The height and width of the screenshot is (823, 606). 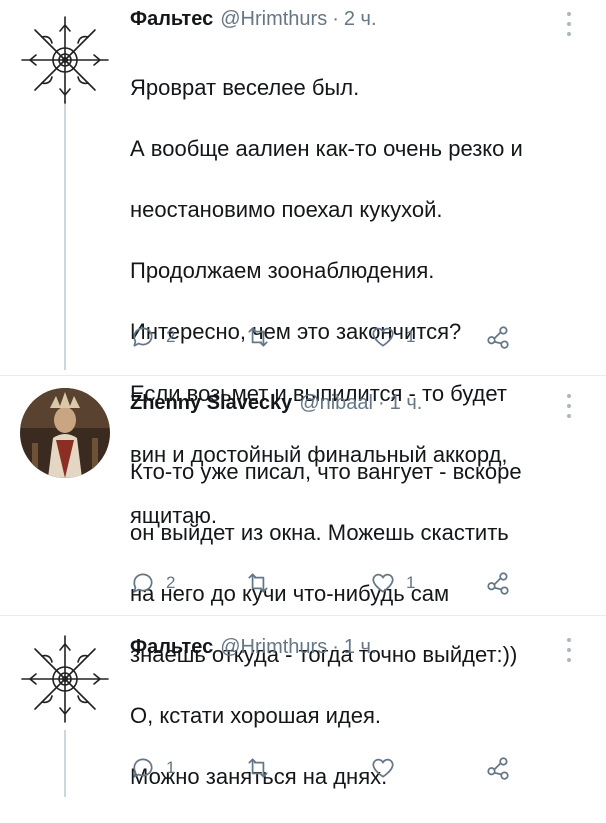 What do you see at coordinates (326, 148) in the screenshot?
I see `tweet-line: А вообще аалиен как-то очень резко и` at bounding box center [326, 148].